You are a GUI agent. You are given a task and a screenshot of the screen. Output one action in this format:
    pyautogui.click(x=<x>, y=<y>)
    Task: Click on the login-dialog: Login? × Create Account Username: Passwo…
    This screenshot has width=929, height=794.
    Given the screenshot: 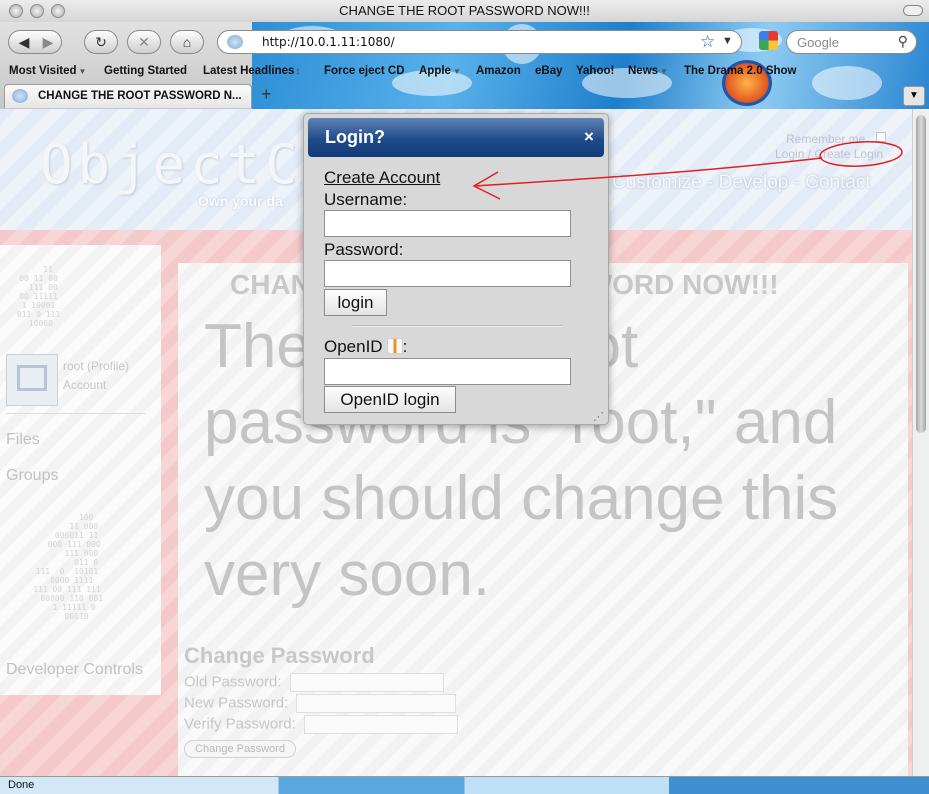 What is the action you would take?
    pyautogui.click(x=456, y=269)
    